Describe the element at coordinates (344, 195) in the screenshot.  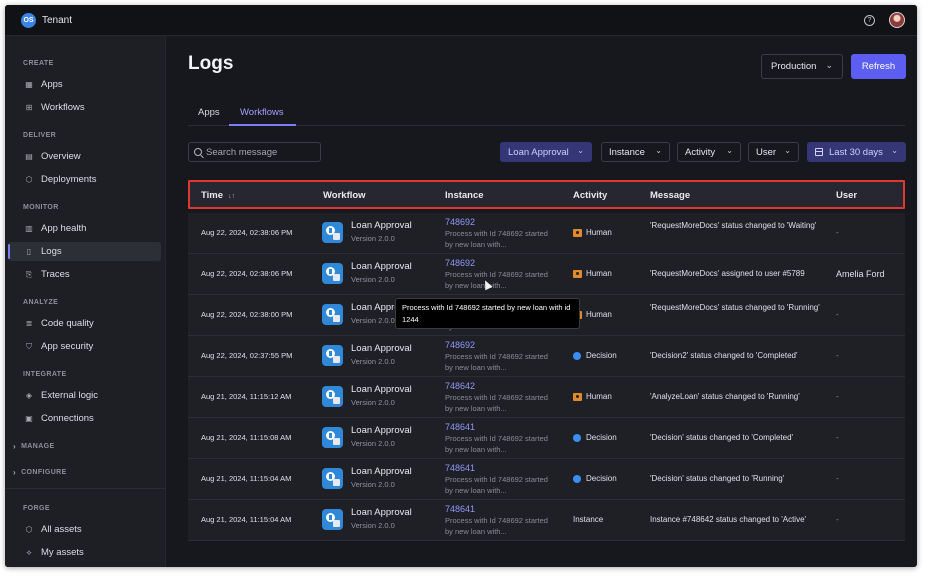
I see `column-header-workflow: Workflow` at that location.